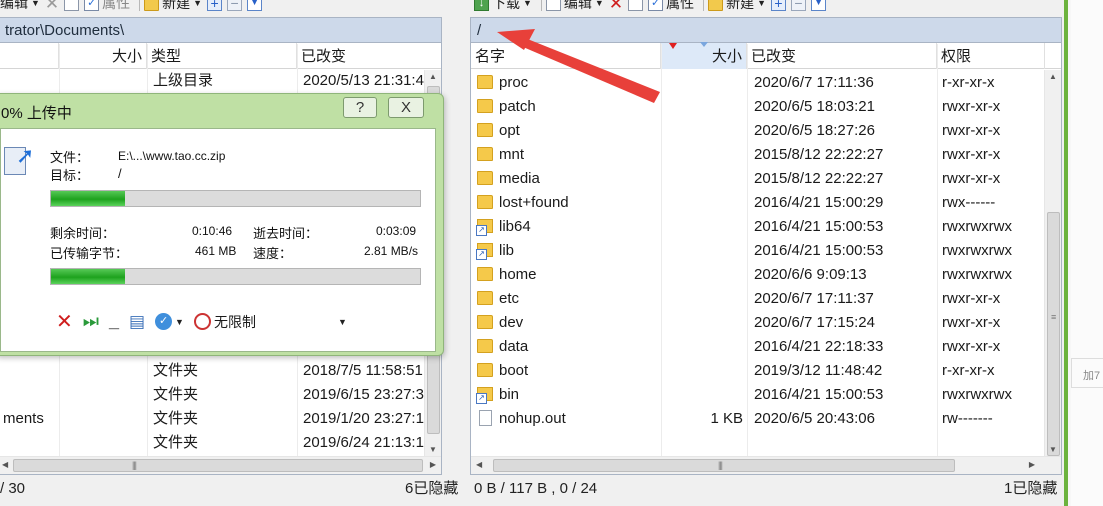 The image size is (1103, 506). Describe the element at coordinates (566, 395) in the screenshot. I see `remote-cell-name: bin` at that location.